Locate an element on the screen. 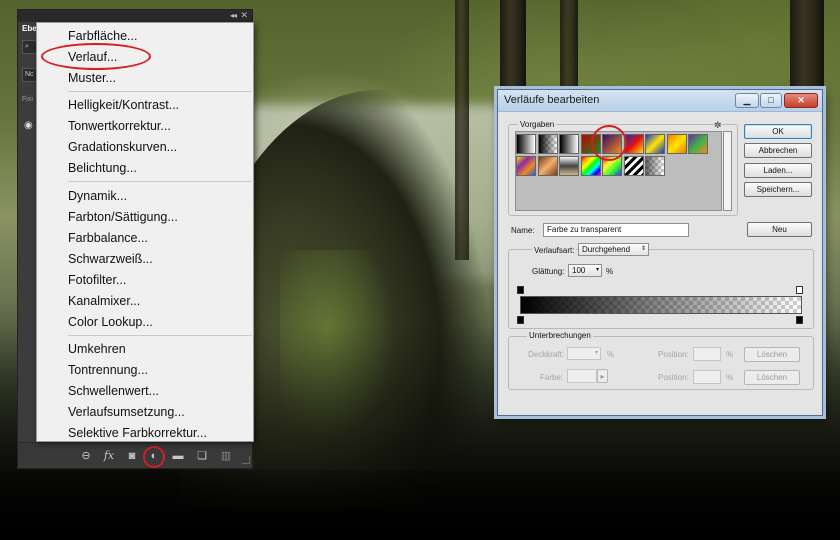 The image size is (840, 540). gradient-group is located at coordinates (661, 289).